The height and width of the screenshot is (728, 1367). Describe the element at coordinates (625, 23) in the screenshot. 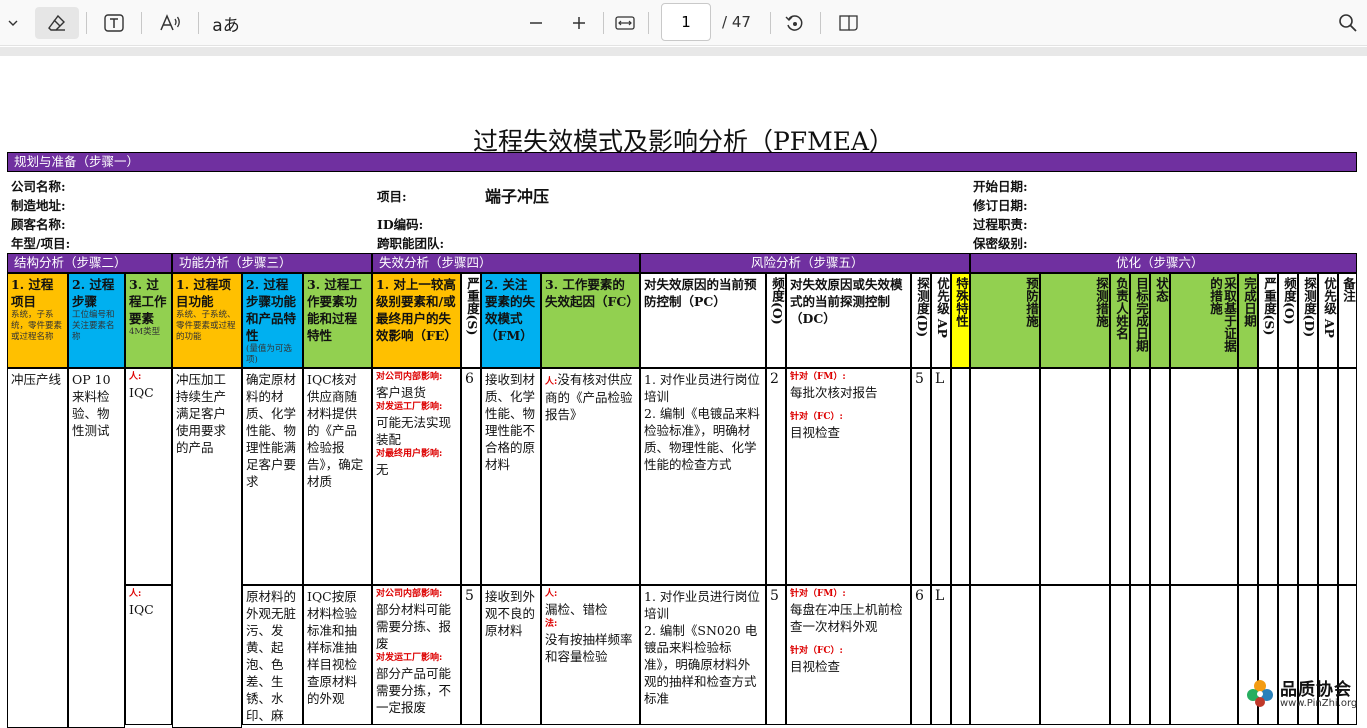

I see `fit-width-icon` at that location.